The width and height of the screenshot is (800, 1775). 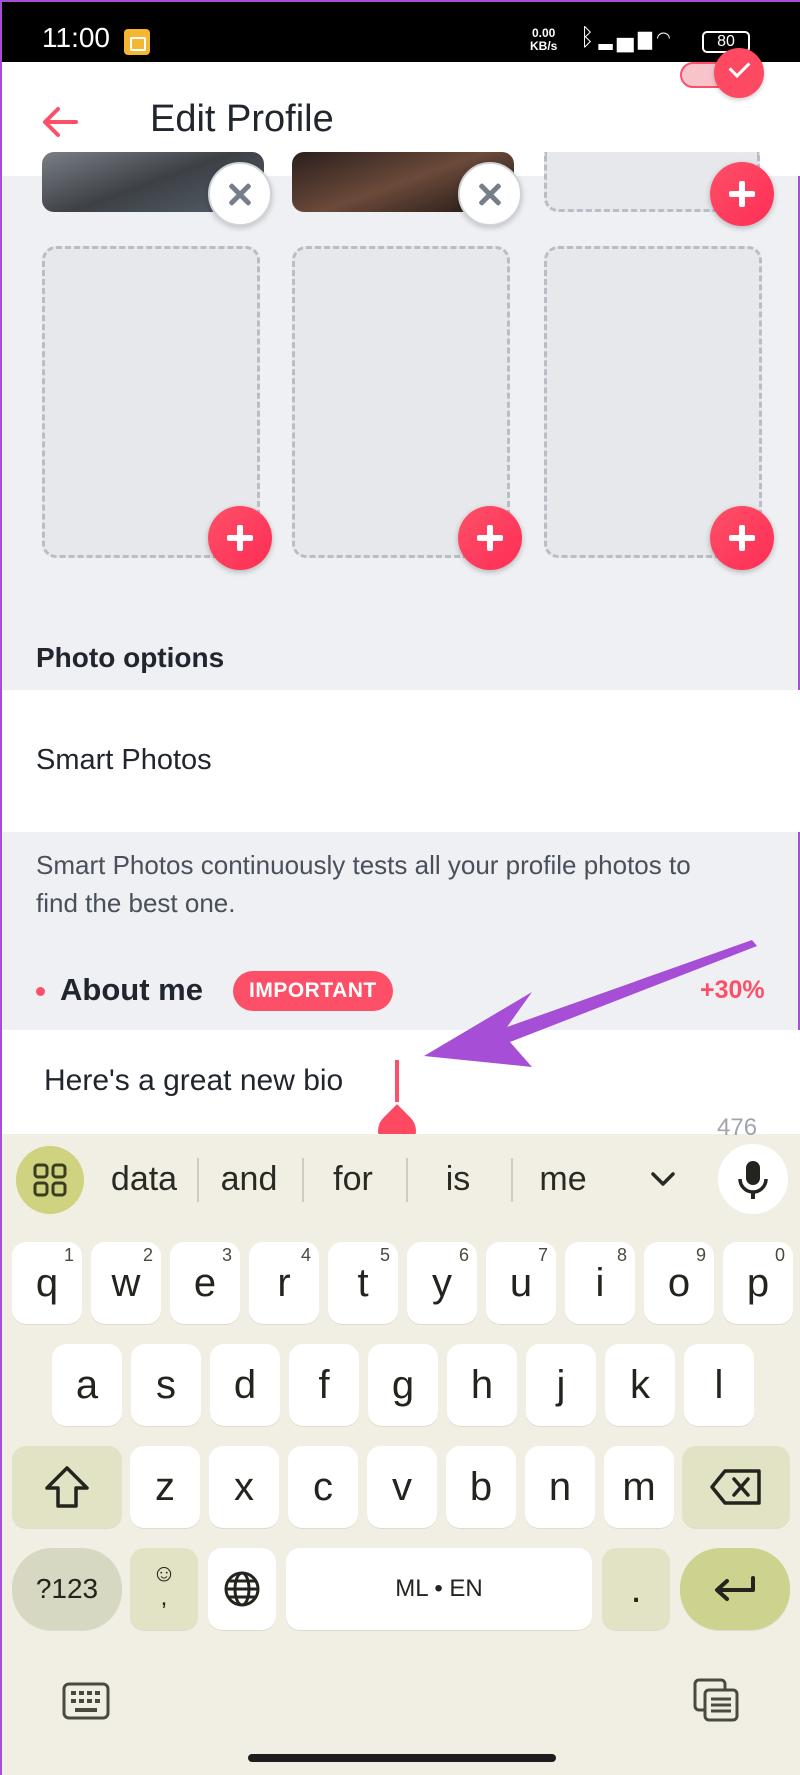 I want to click on shift-key, so click(x=67, y=1487).